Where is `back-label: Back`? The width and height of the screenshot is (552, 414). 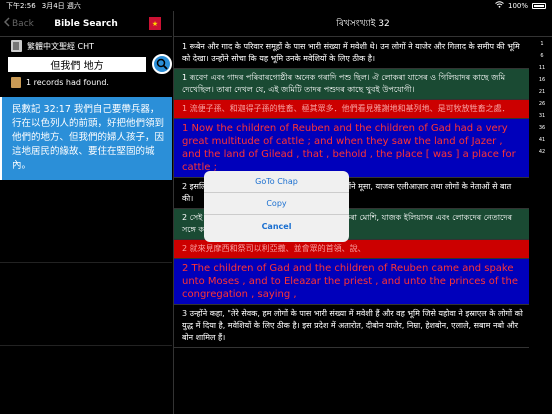 back-label: Back is located at coordinates (23, 23).